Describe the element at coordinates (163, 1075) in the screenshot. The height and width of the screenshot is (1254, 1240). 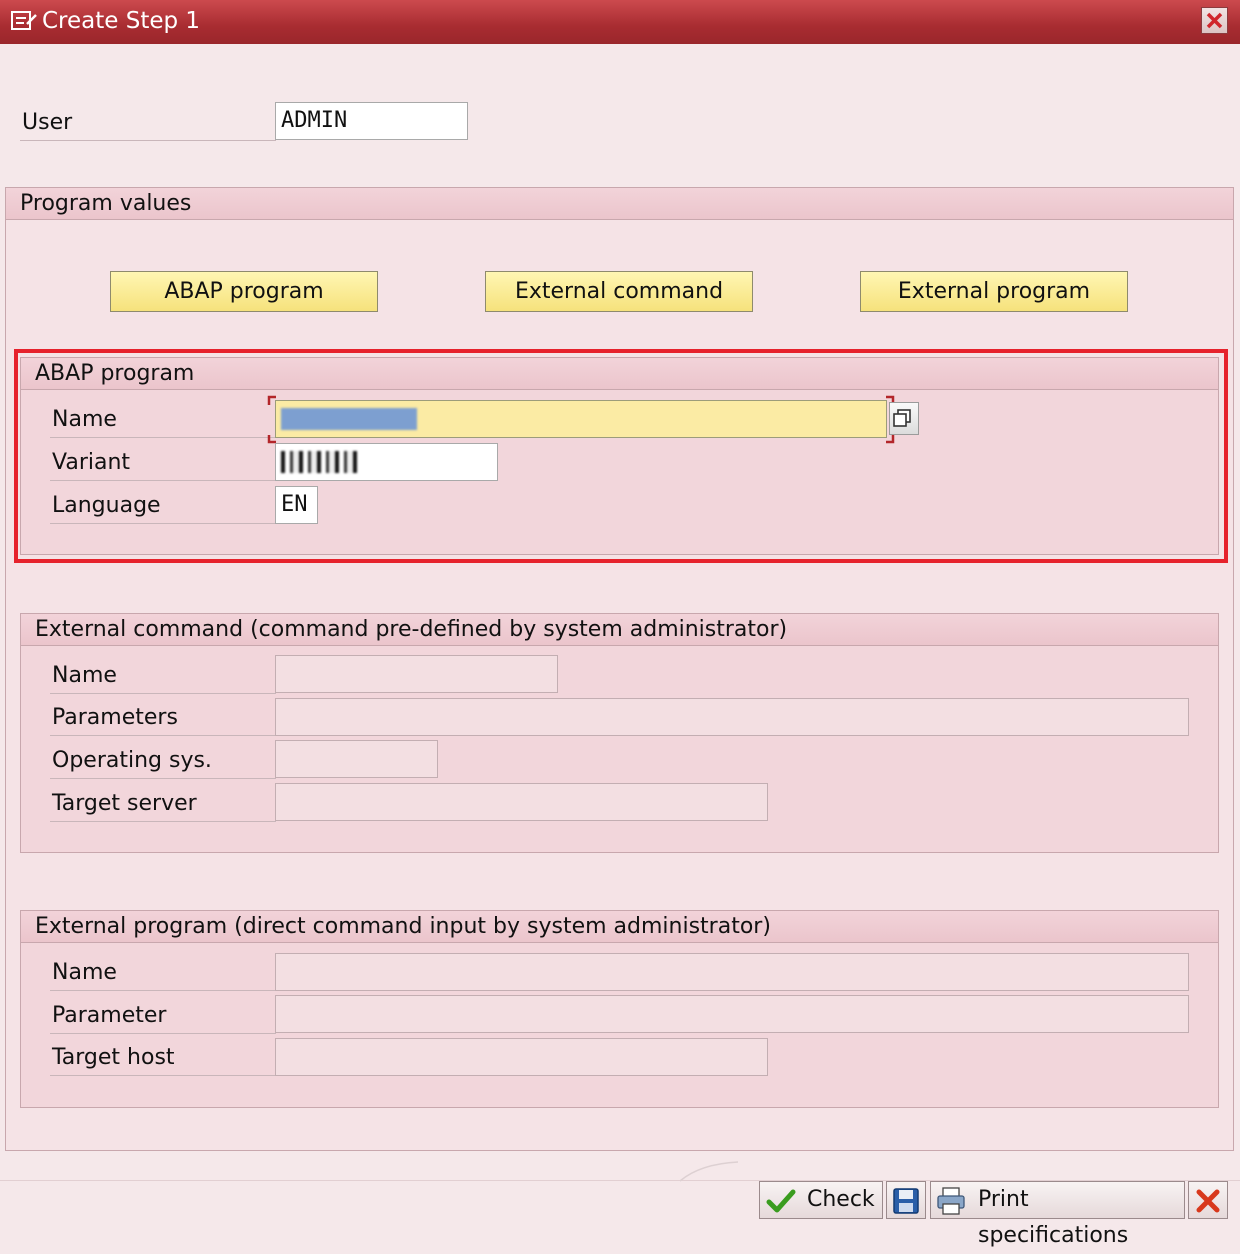
I see `ext-prog-target-host-underline` at that location.